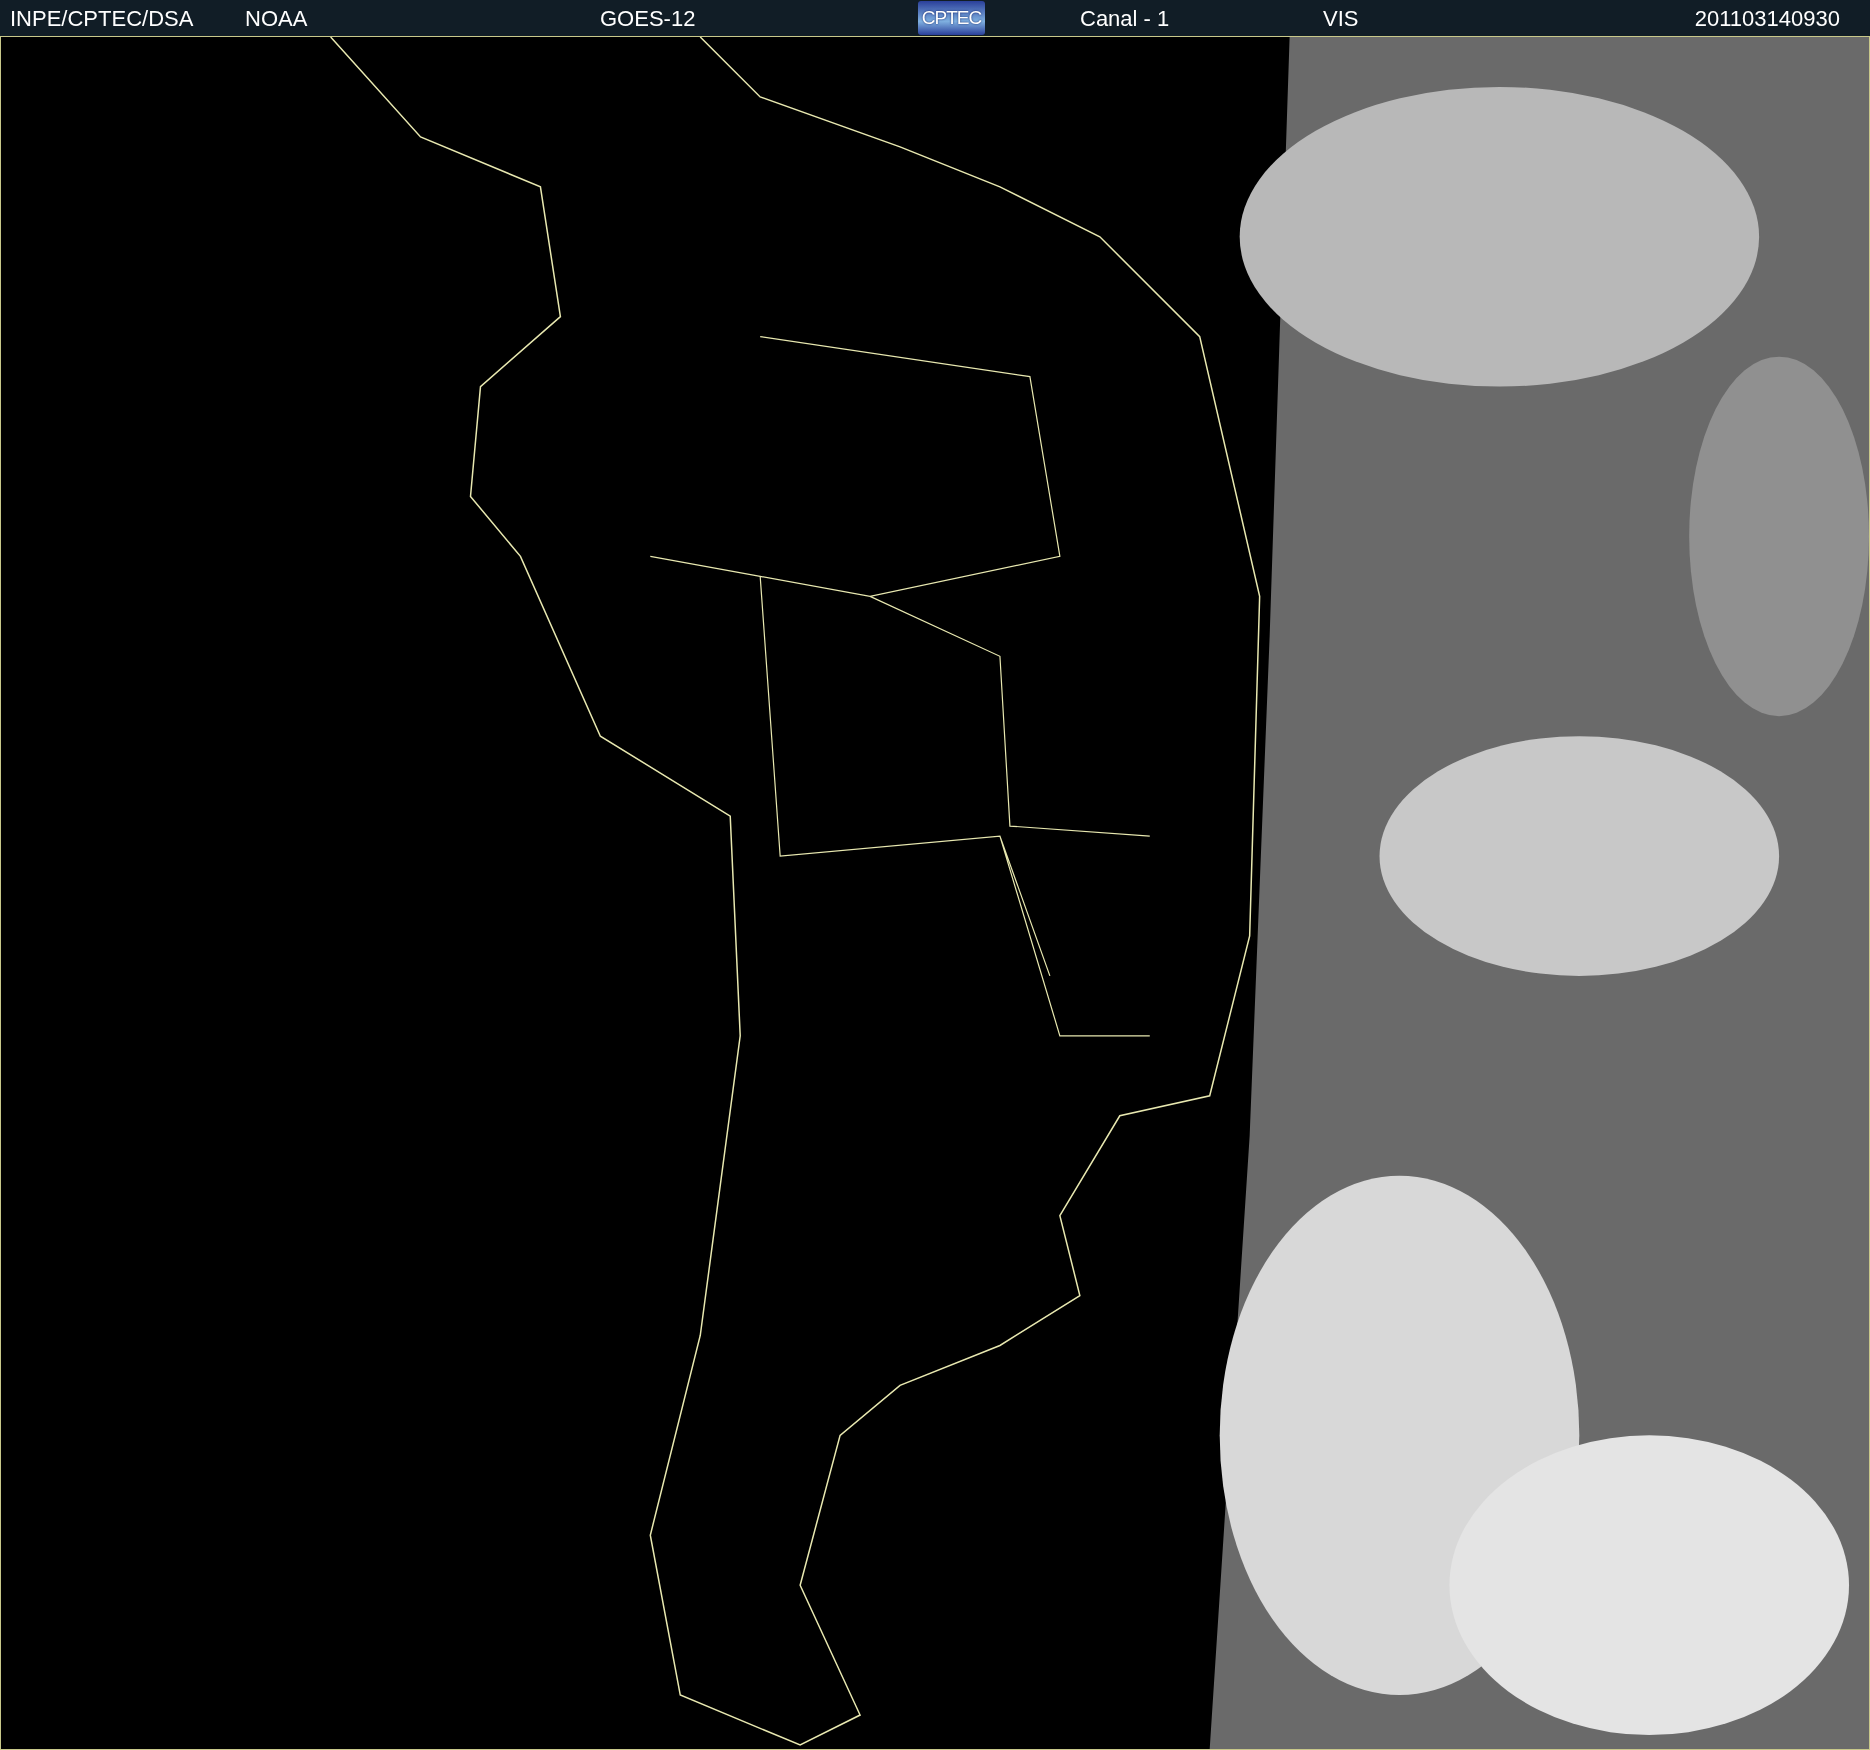 The width and height of the screenshot is (1870, 1750). Describe the element at coordinates (951, 18) in the screenshot. I see `logo: CPTEC` at that location.